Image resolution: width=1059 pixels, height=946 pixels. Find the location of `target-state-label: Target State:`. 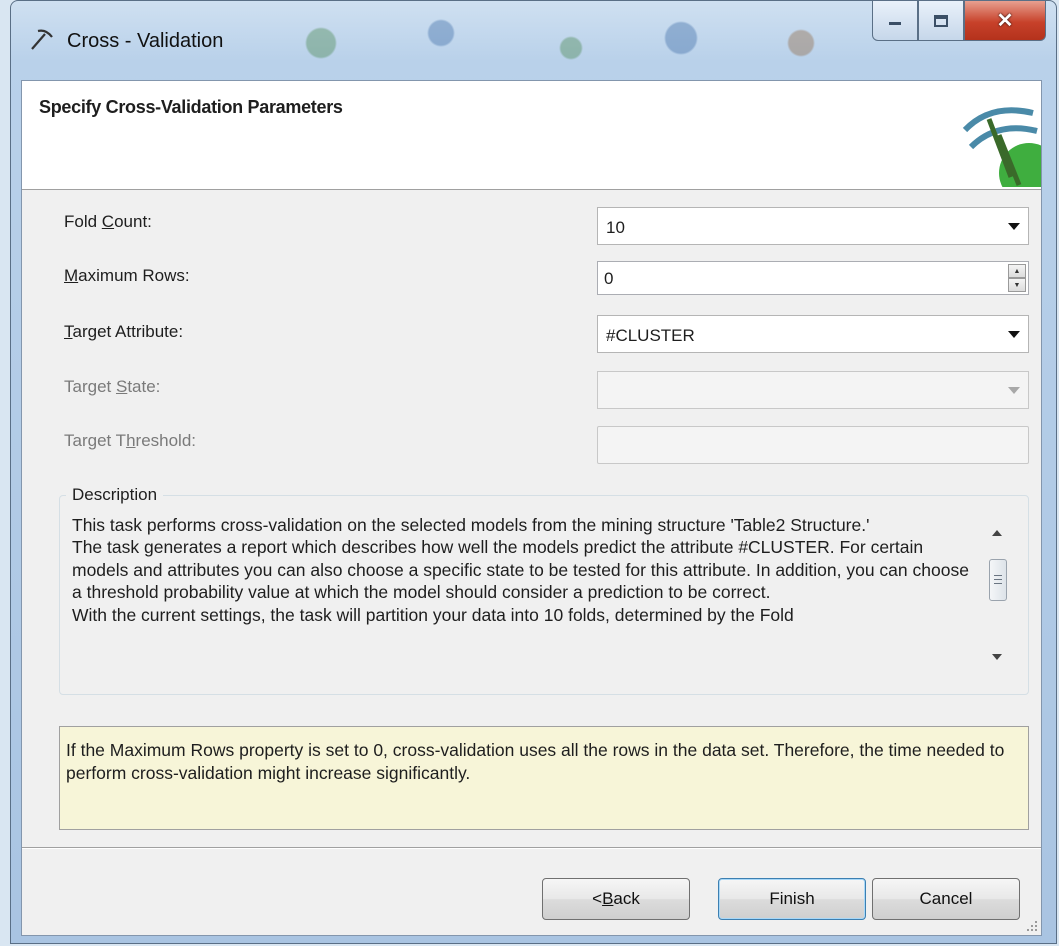

target-state-label: Target State: is located at coordinates (112, 386).